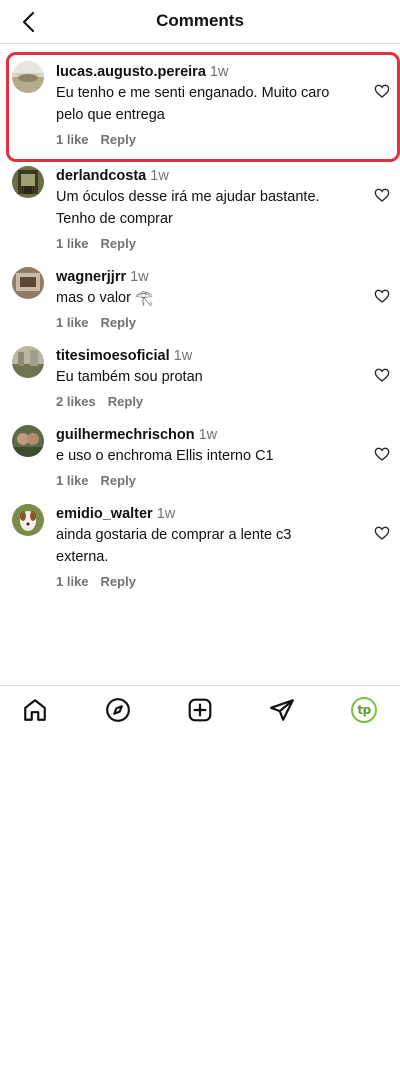 The height and width of the screenshot is (1080, 400). Describe the element at coordinates (131, 72) in the screenshot. I see `comment-username: lucas.augusto.pereira` at that location.